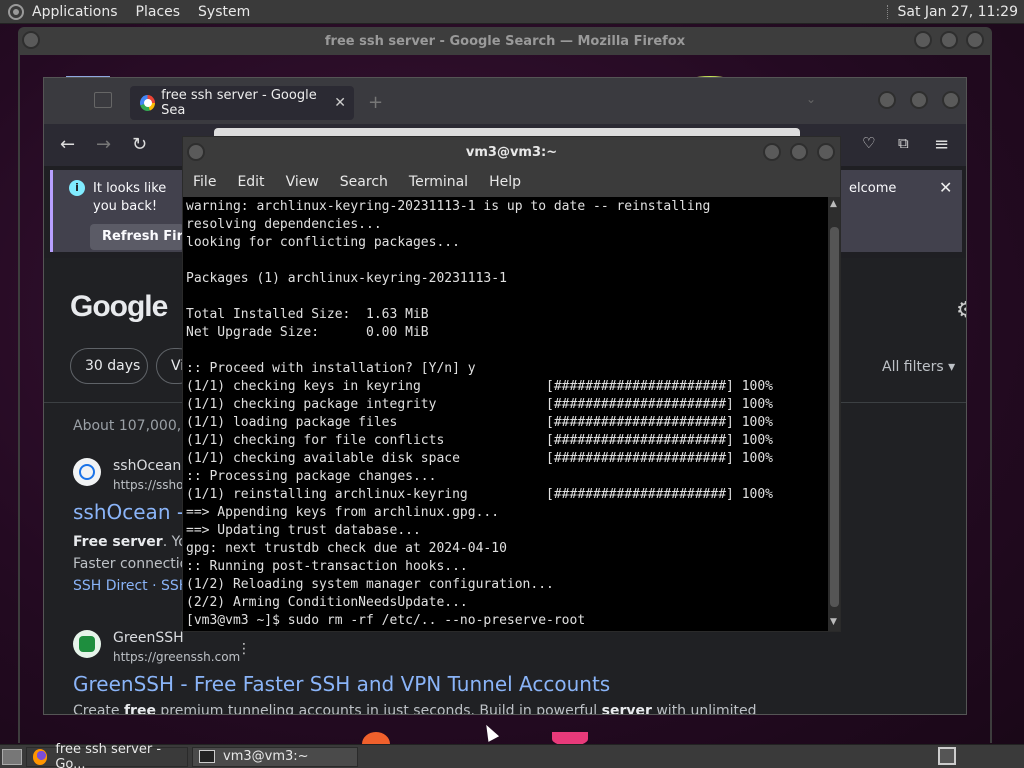  What do you see at coordinates (204, 182) in the screenshot?
I see `menu-file: File` at bounding box center [204, 182].